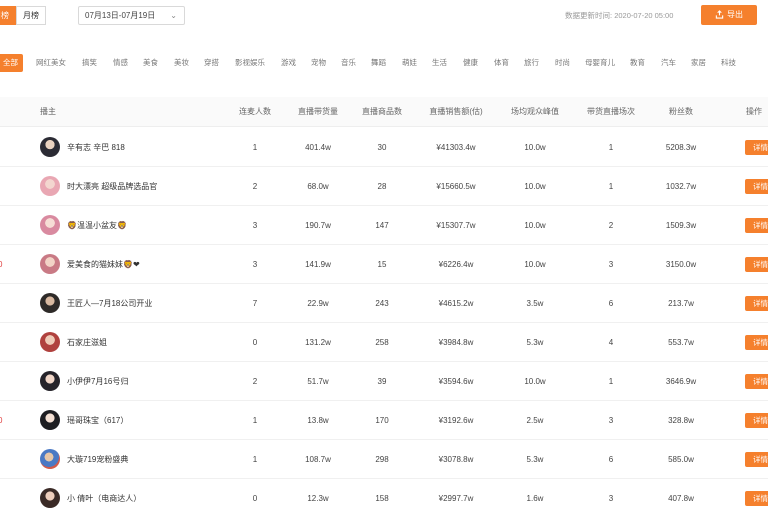 Image resolution: width=768 pixels, height=510 pixels. I want to click on cell-value: 147, so click(382, 225).